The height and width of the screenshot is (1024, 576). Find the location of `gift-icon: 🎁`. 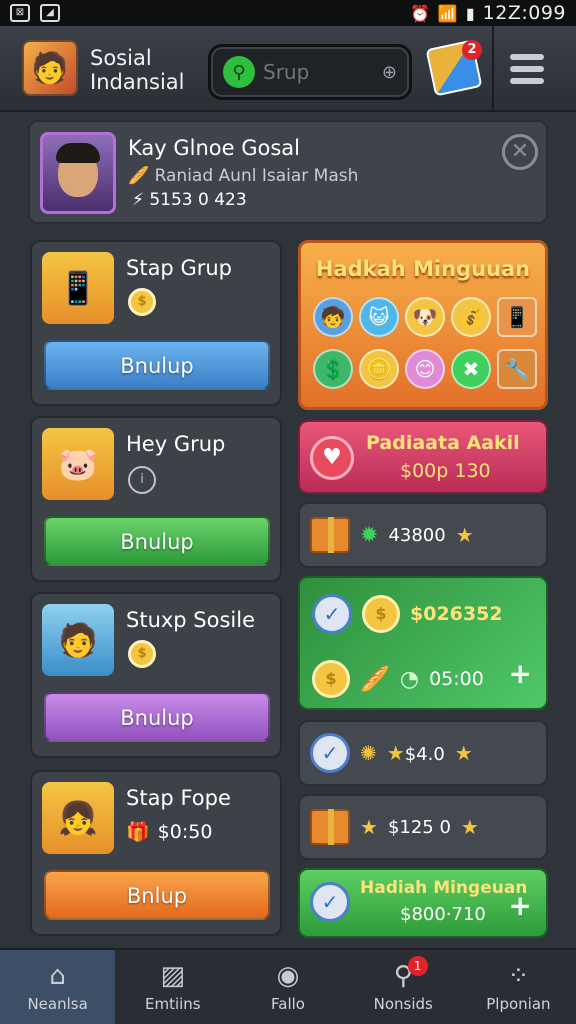

gift-icon: 🎁 is located at coordinates (138, 832).